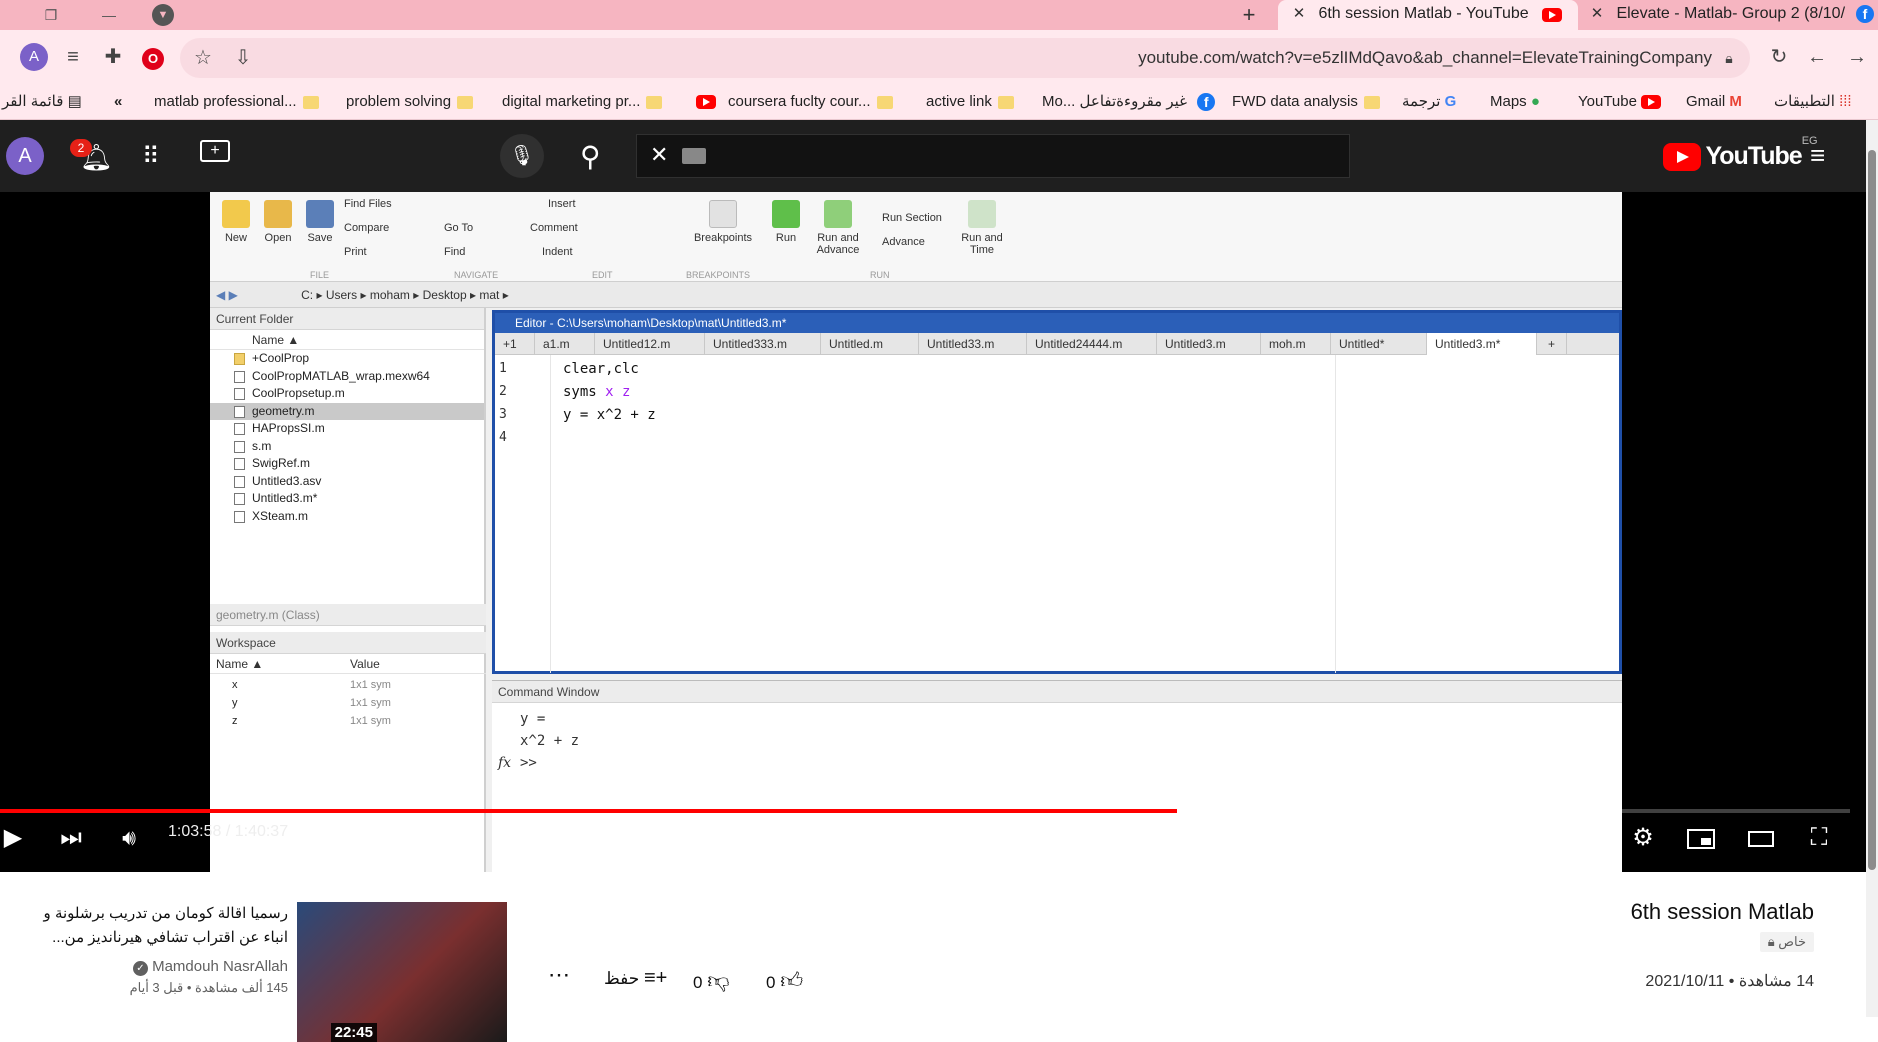 The image size is (1878, 1042). I want to click on browser-tab-youtube: ✕ 6th session Matlab - YouTube, so click(1428, 15).